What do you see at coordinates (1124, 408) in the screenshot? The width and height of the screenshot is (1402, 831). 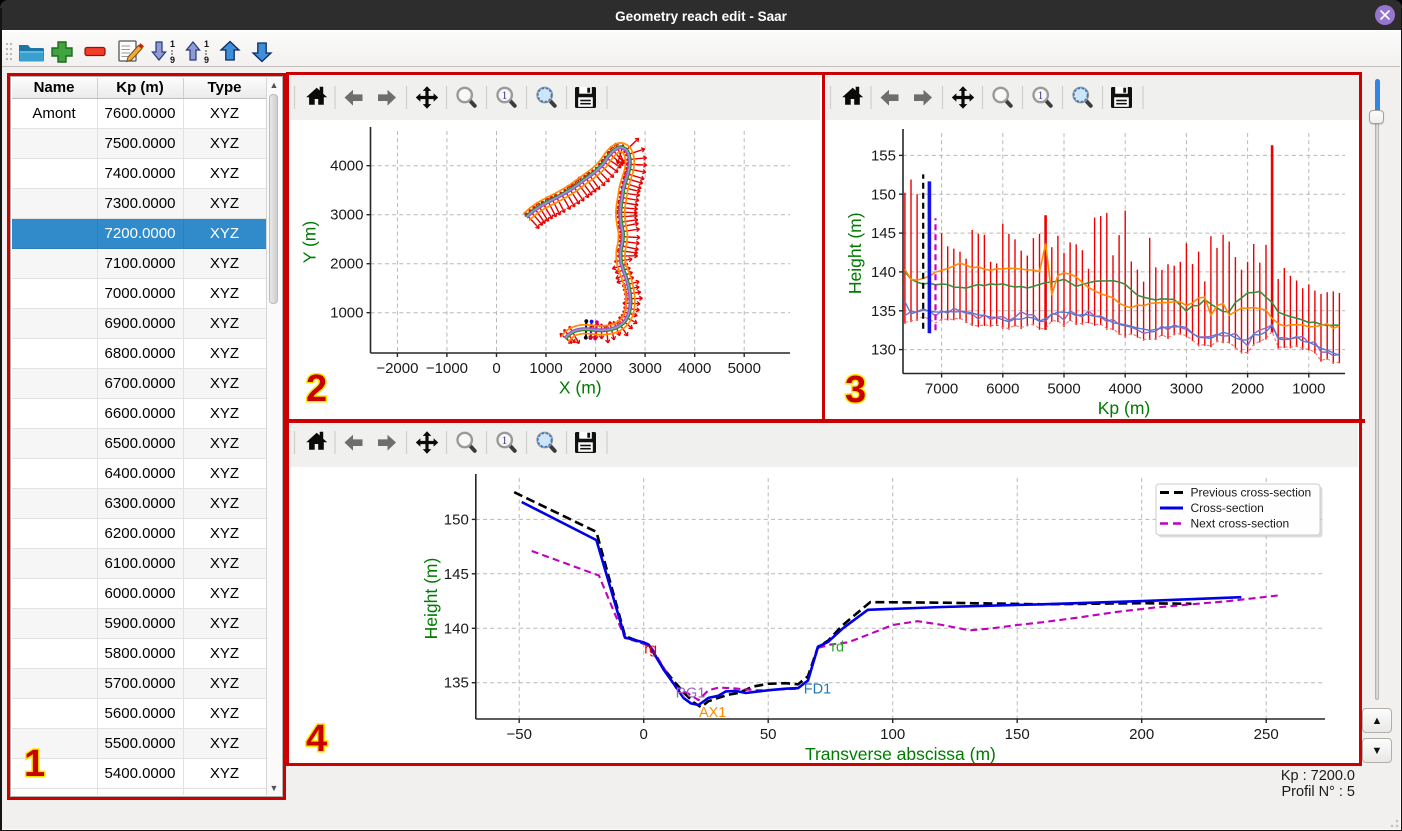 I see `svg-text: Kp (m)` at bounding box center [1124, 408].